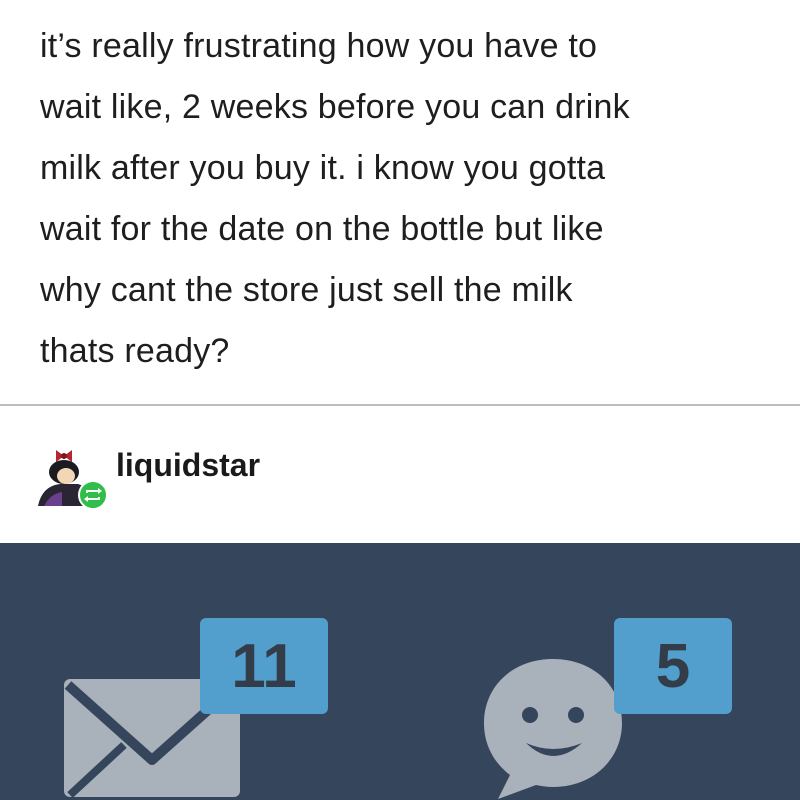 Image resolution: width=800 pixels, height=800 pixels. Describe the element at coordinates (93, 495) in the screenshot. I see `reblog-icon` at that location.